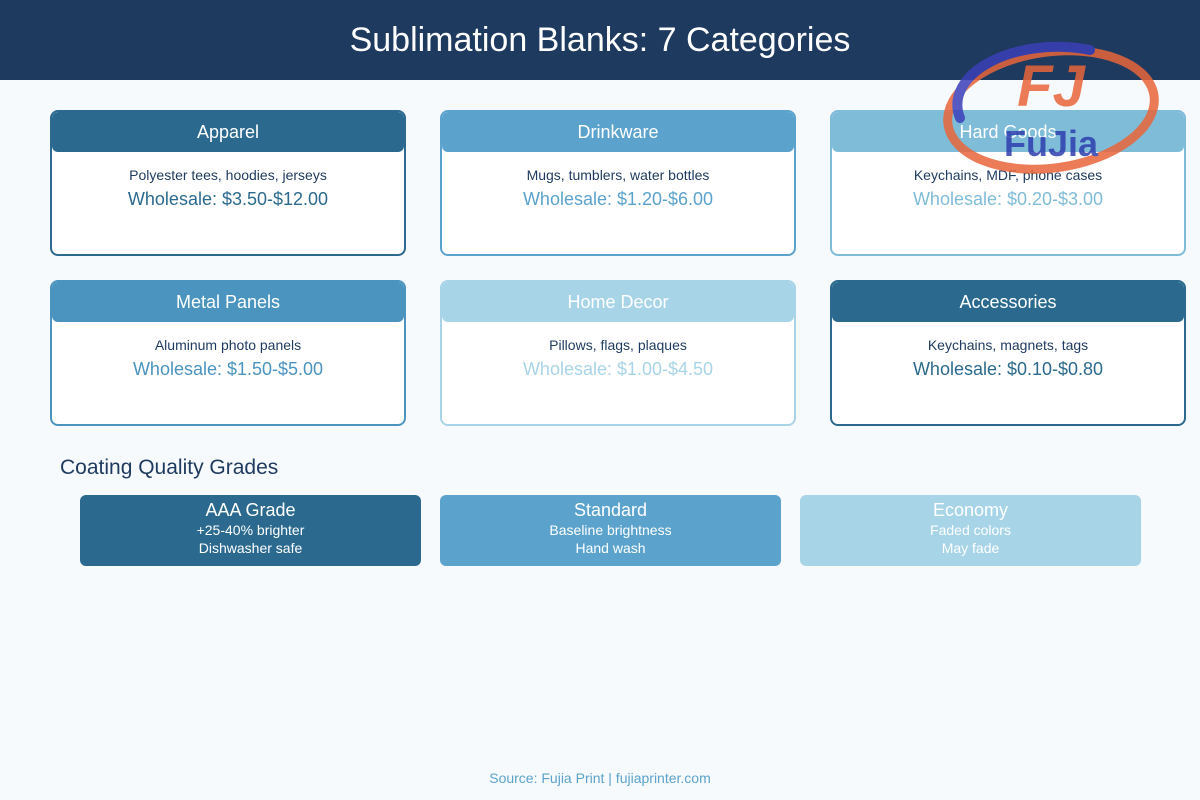  I want to click on card-header: Home Decor, so click(618, 302).